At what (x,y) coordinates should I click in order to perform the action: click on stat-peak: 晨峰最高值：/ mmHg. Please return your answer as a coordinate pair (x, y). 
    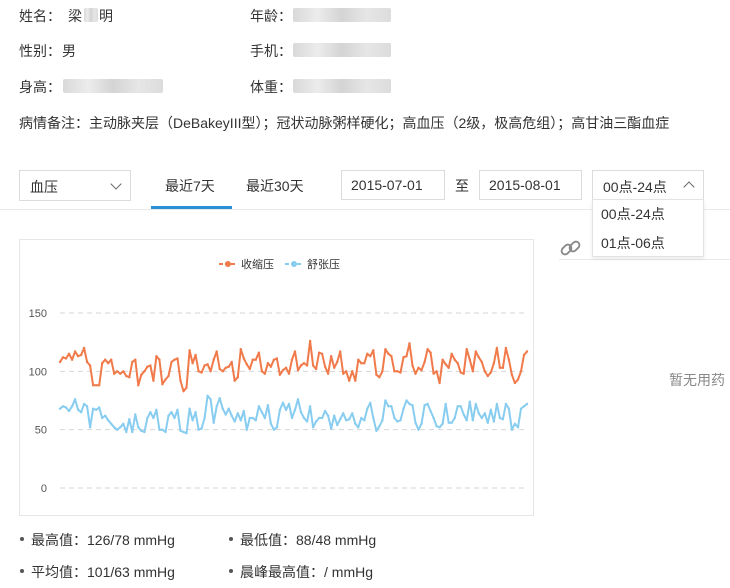
    Looking at the image, I should click on (301, 572).